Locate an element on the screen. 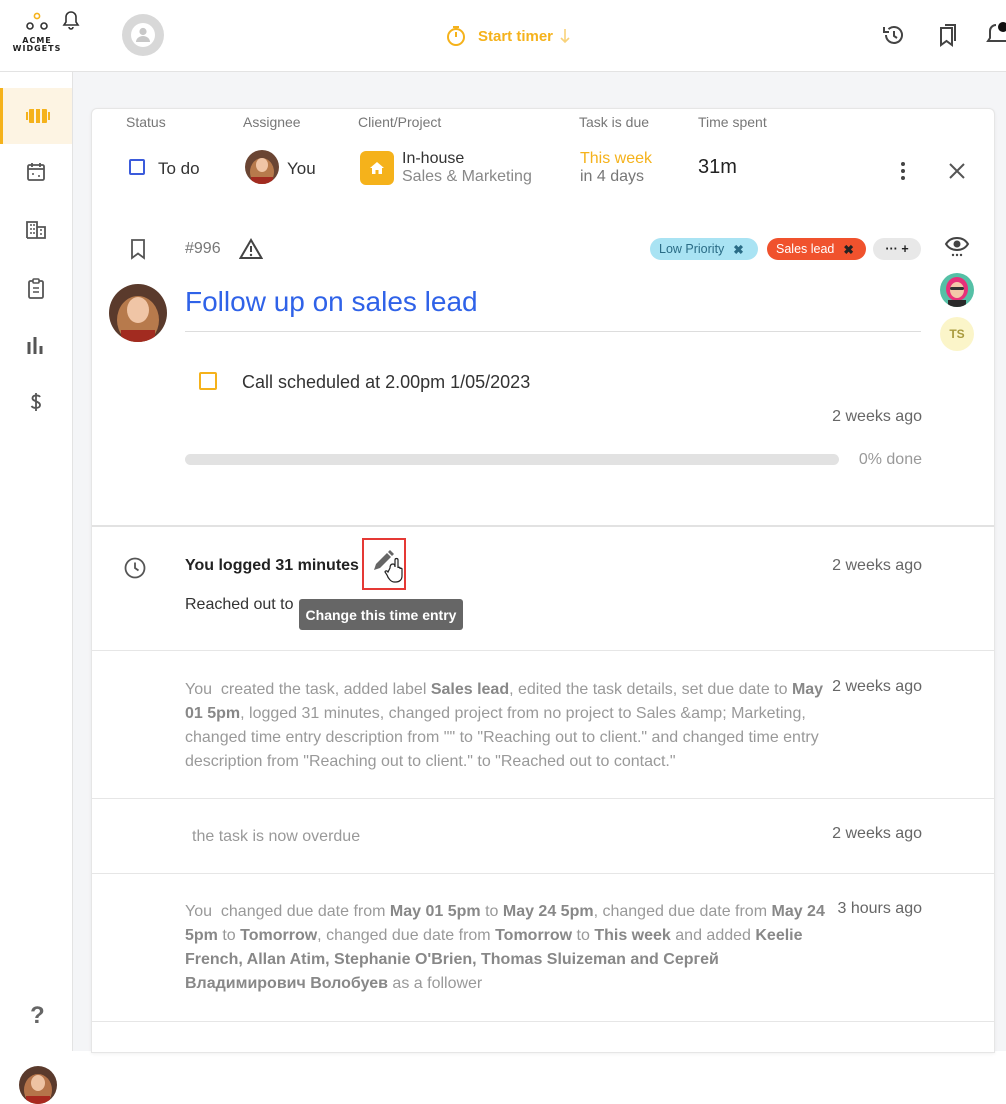 Image resolution: width=1006 pixels, height=1104 pixels. dollar-icon is located at coordinates (35, 402).